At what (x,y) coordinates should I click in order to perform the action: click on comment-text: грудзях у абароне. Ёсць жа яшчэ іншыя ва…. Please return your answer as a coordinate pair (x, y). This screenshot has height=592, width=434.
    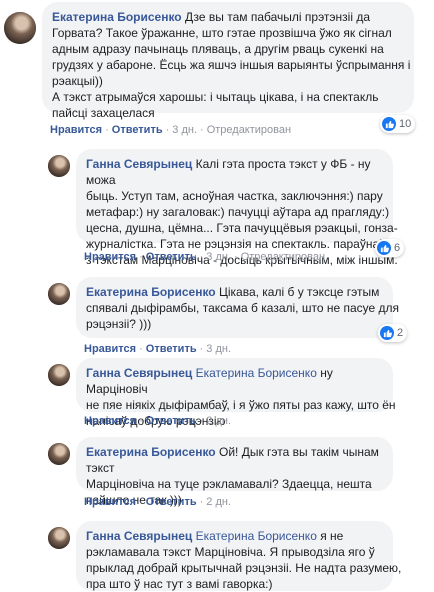
    Looking at the image, I should click on (231, 65).